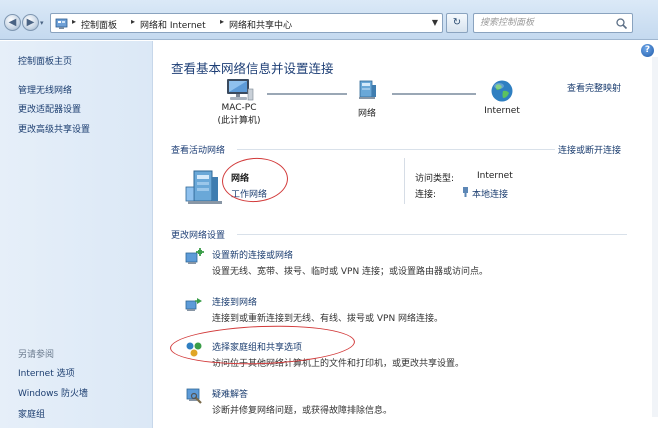  I want to click on connect-to-network-icon, so click(193, 304).